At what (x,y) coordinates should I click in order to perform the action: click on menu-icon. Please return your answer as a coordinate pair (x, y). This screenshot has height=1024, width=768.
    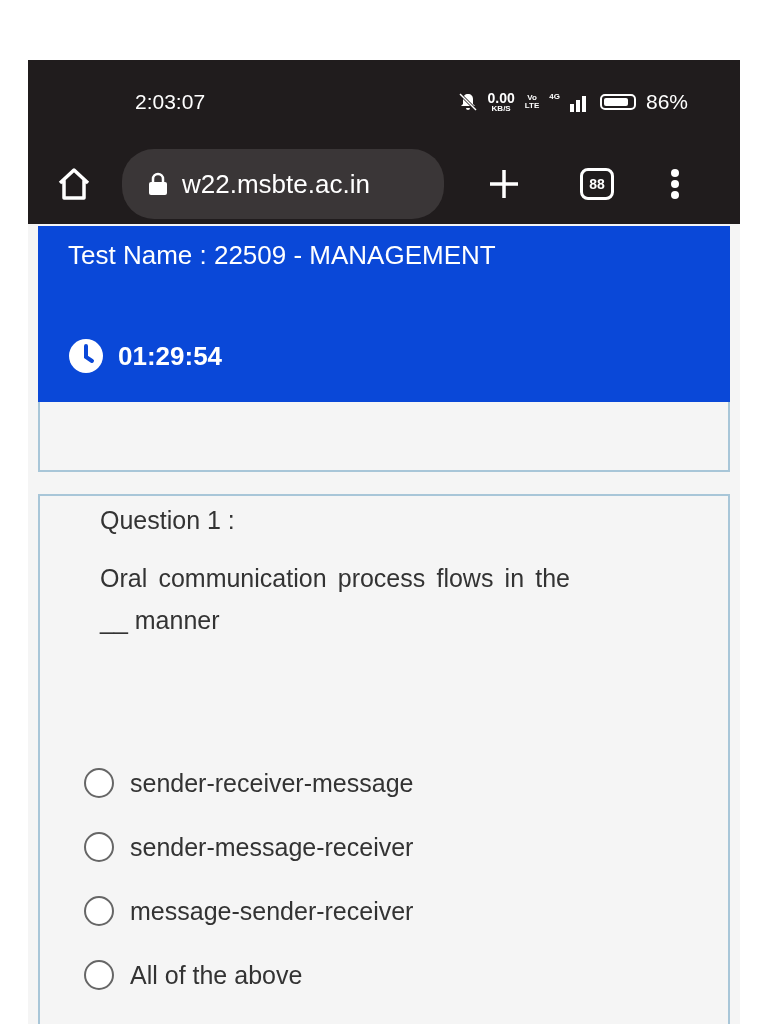
    Looking at the image, I should click on (675, 184).